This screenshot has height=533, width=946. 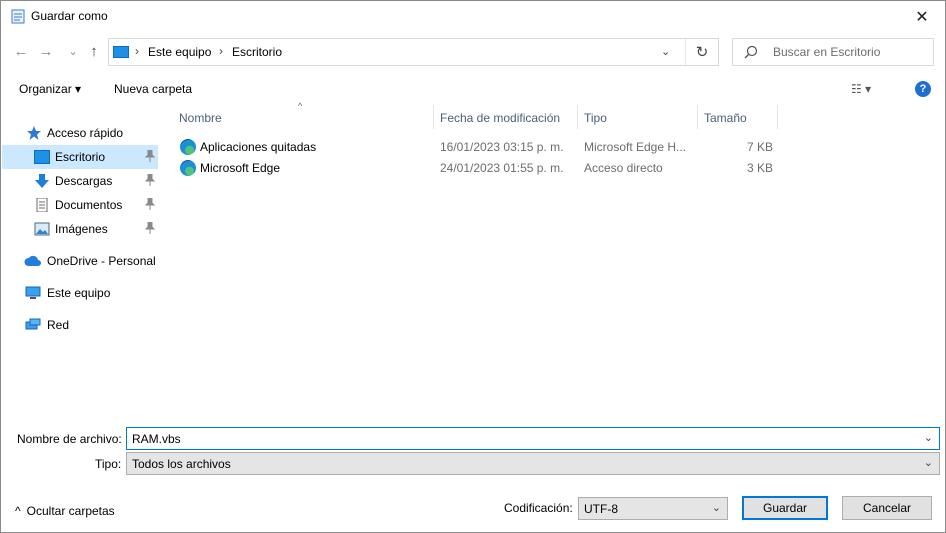 What do you see at coordinates (18, 16) in the screenshot?
I see `notepad-icon` at bounding box center [18, 16].